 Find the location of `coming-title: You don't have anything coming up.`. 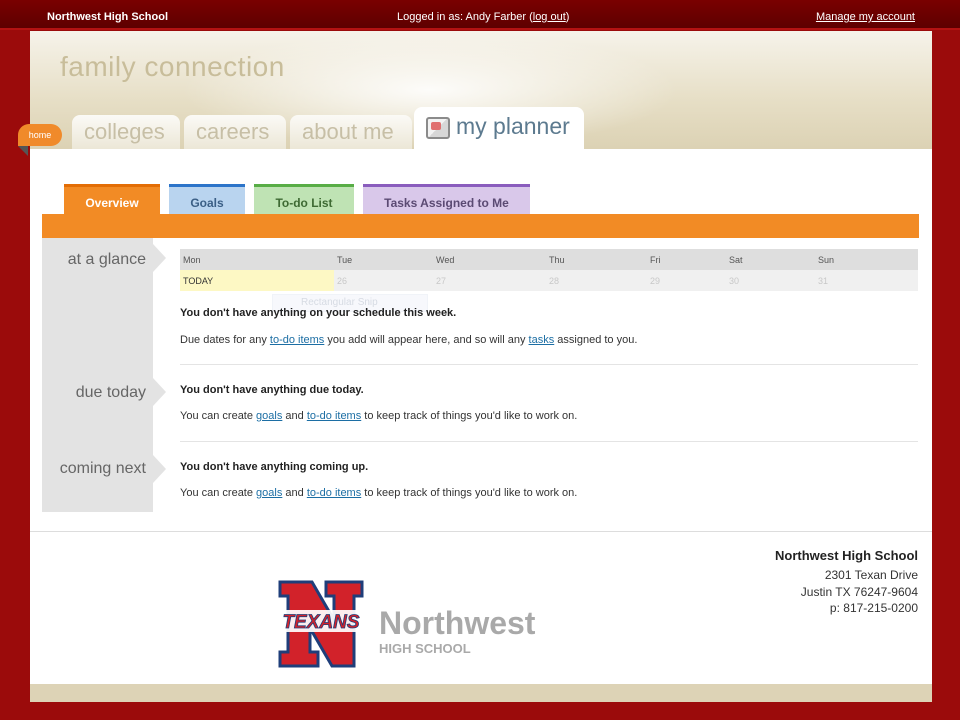

coming-title: You don't have anything coming up. is located at coordinates (274, 467).